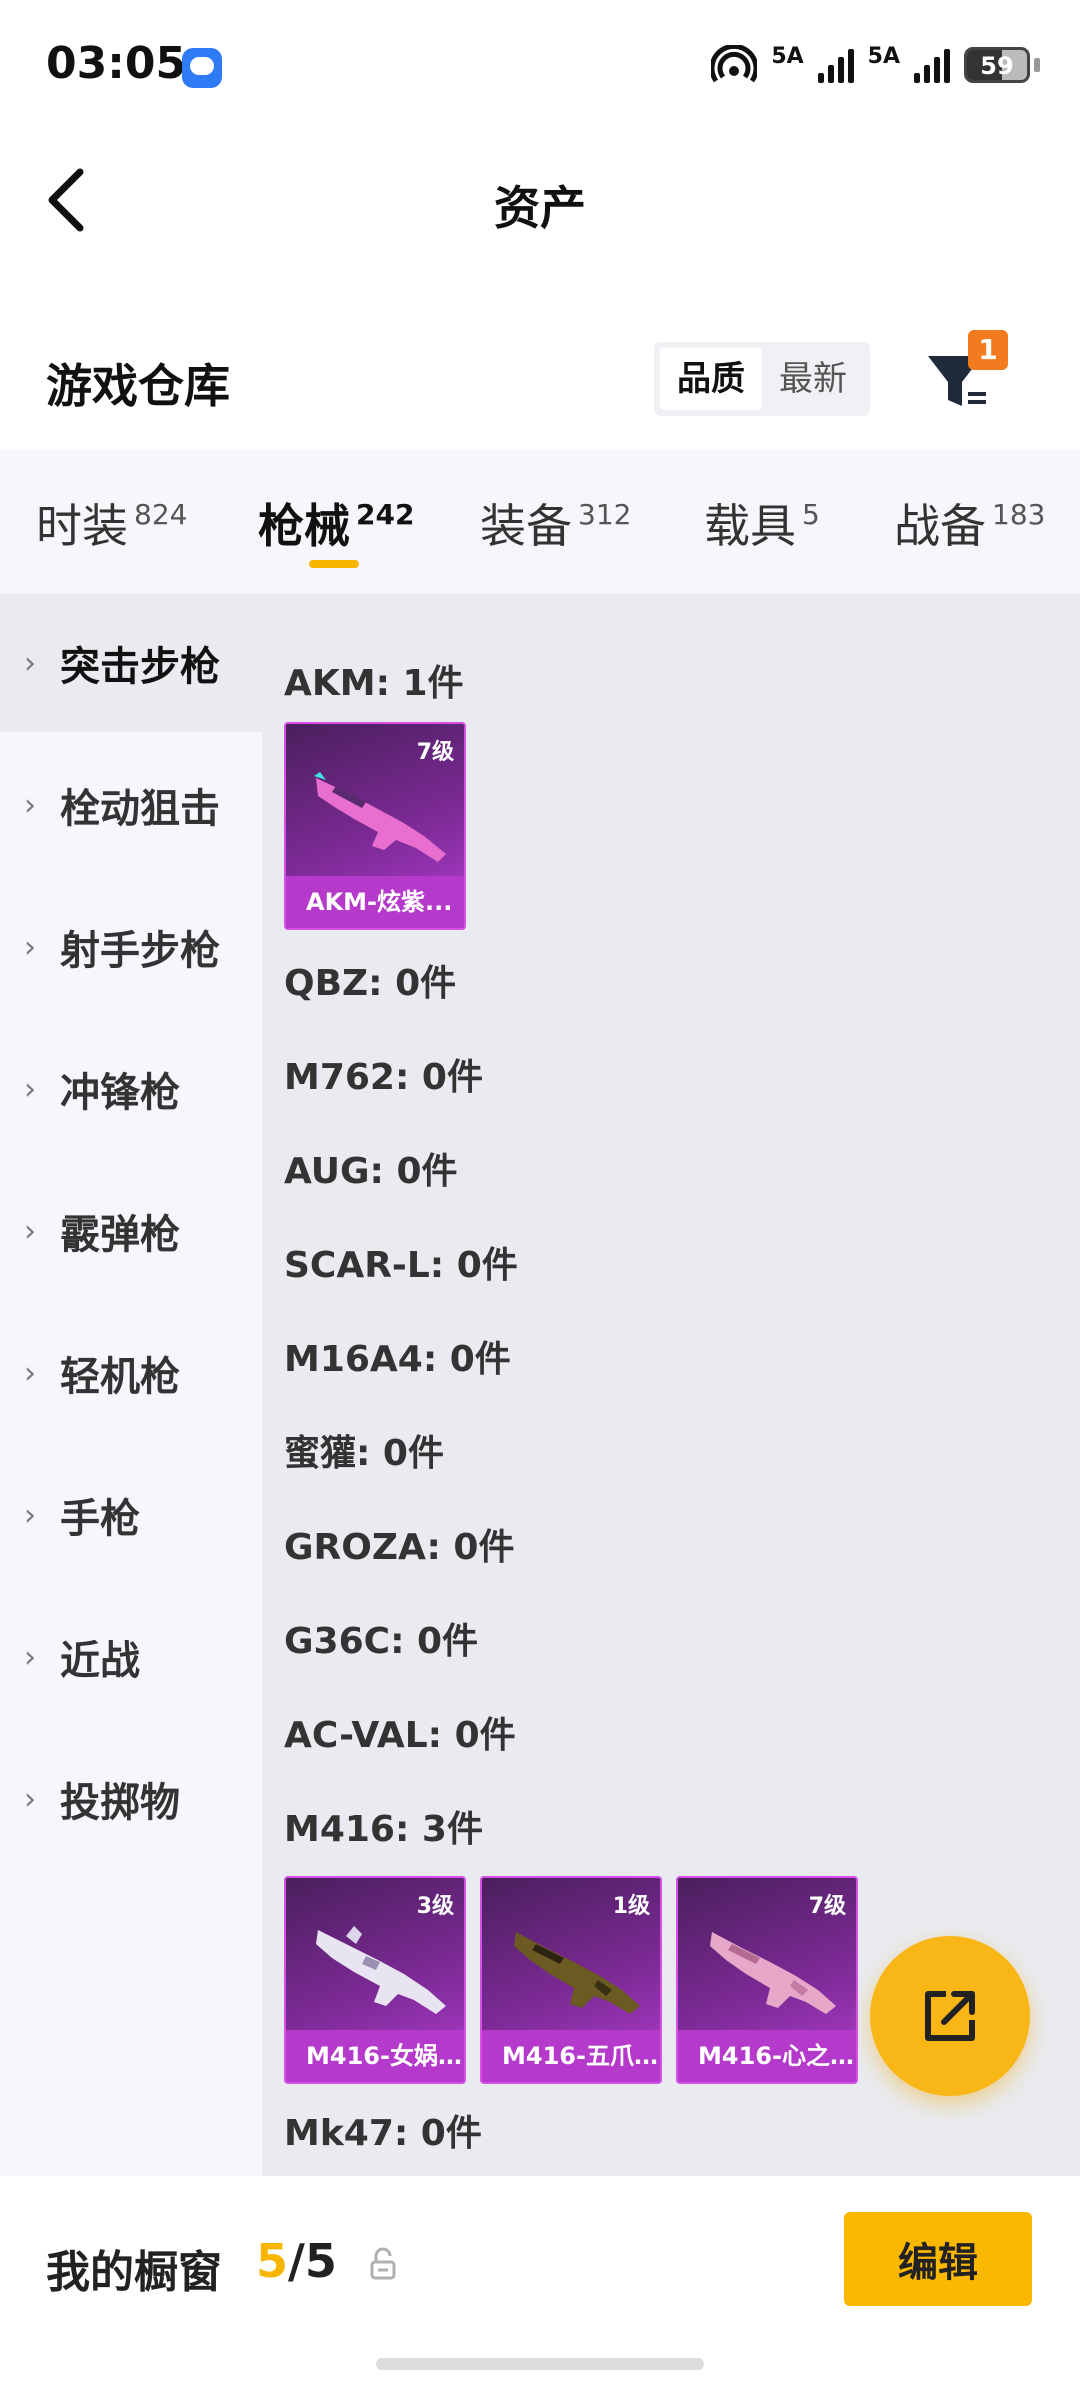 This screenshot has height=2390, width=1080. Describe the element at coordinates (540, 208) in the screenshot. I see `page-title: 资产` at that location.